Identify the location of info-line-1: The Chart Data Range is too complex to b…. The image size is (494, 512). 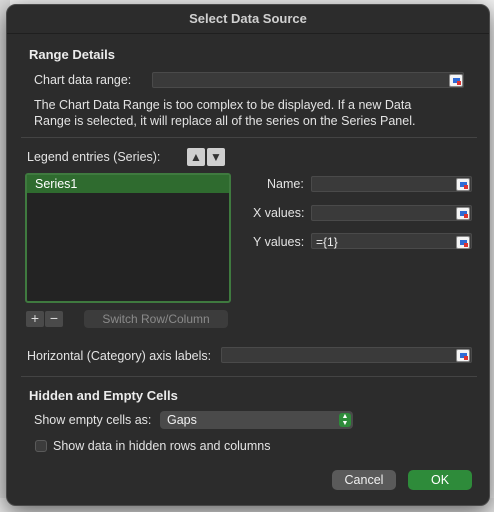
(223, 105).